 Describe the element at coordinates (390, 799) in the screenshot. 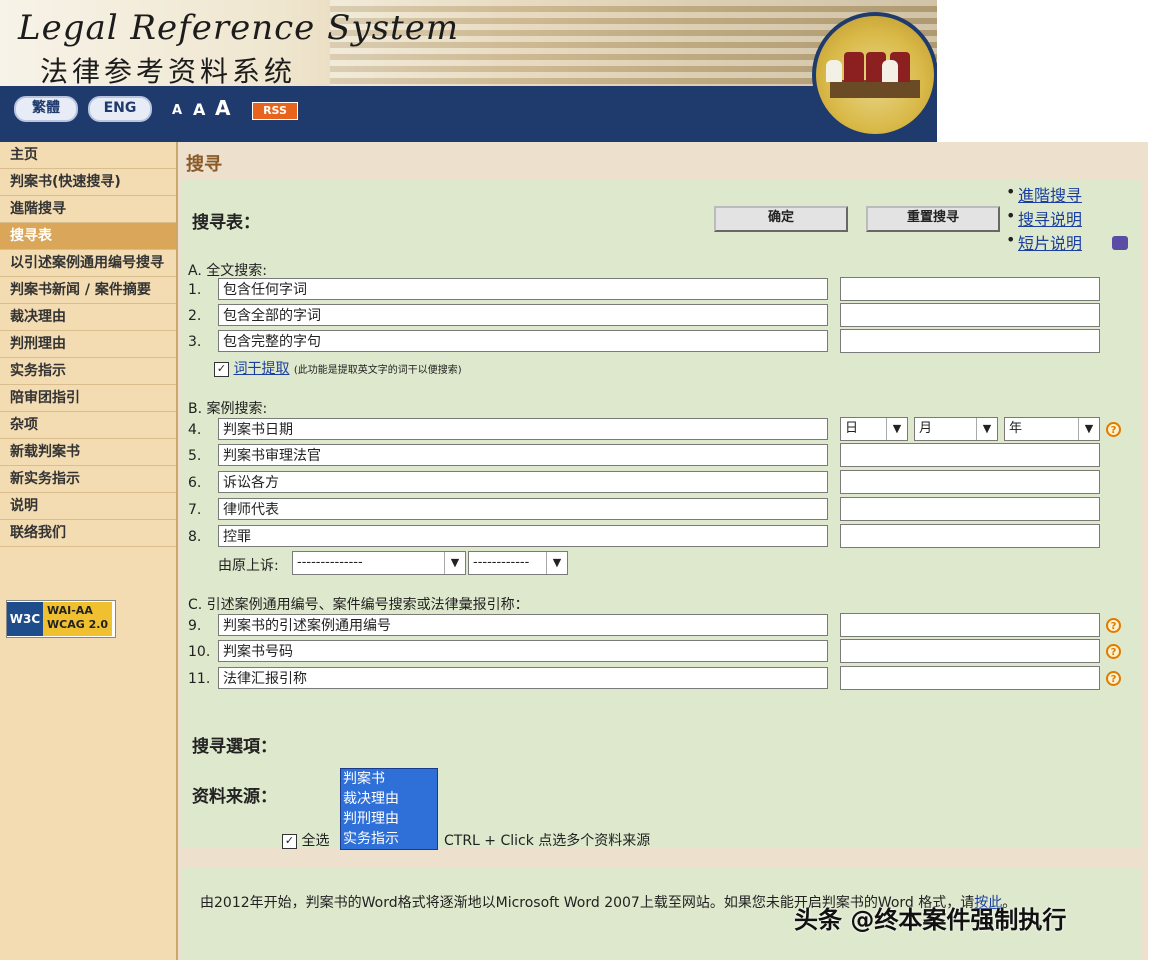

I see `source-option: 裁决理由` at that location.